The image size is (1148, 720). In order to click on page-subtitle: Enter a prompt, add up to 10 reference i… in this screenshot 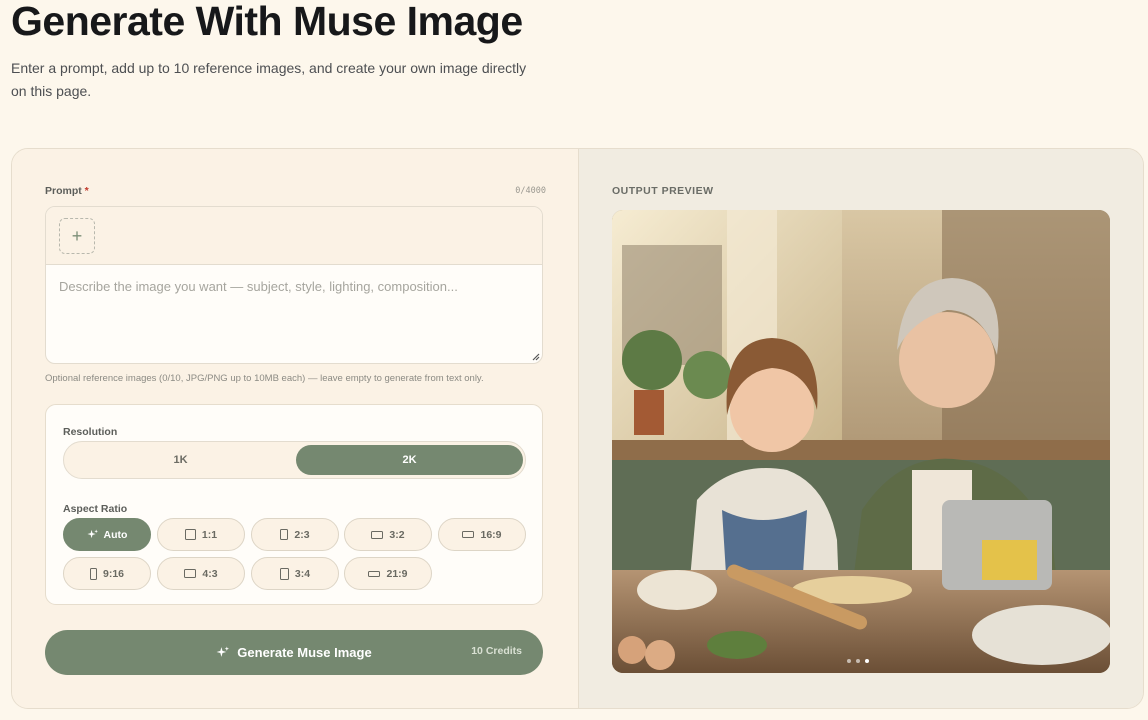, I will do `click(269, 79)`.